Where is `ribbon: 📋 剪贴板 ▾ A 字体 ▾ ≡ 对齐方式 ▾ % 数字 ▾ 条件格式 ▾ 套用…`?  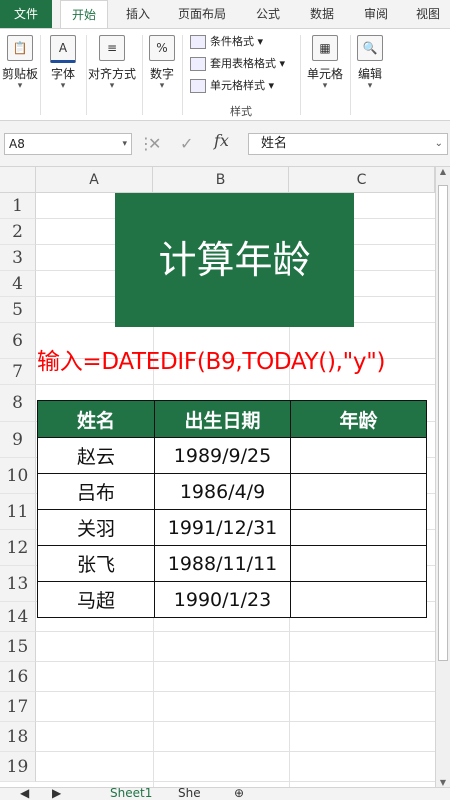
ribbon: 📋 剪贴板 ▾ A 字体 ▾ ≡ 对齐方式 ▾ % 数字 ▾ 条件格式 ▾ 套用… is located at coordinates (225, 74).